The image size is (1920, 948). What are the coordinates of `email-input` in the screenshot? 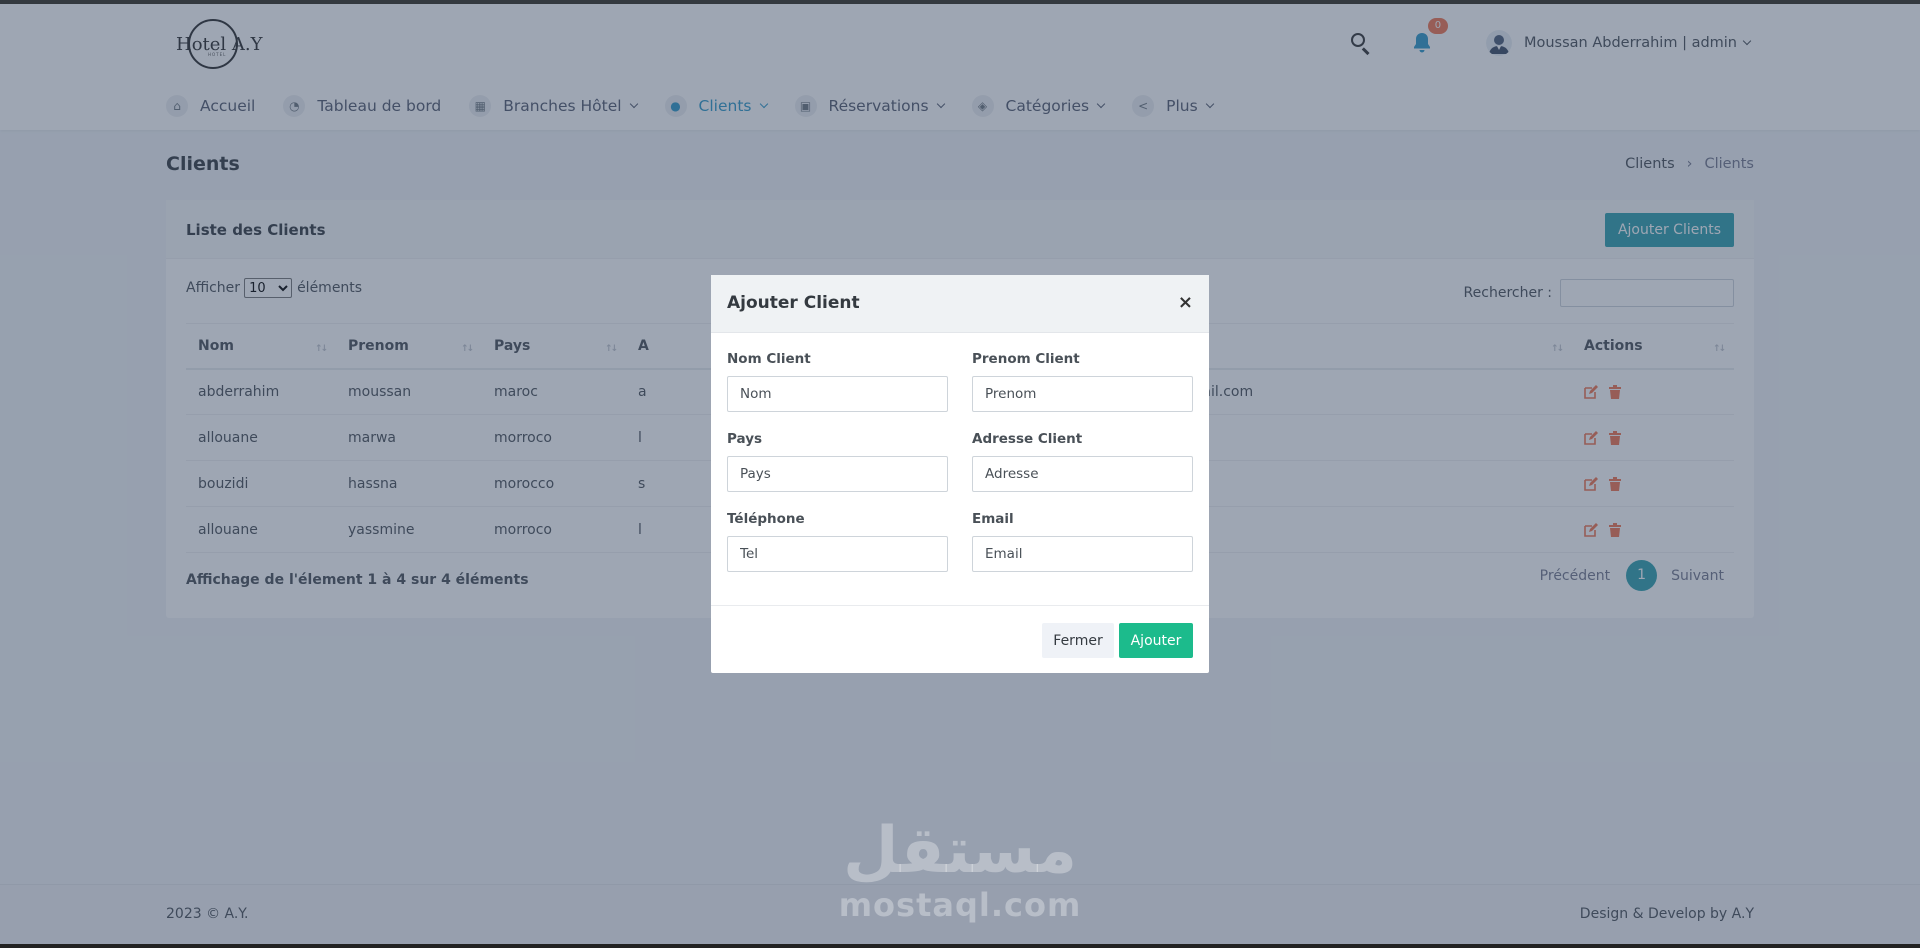 It's located at (1082, 554).